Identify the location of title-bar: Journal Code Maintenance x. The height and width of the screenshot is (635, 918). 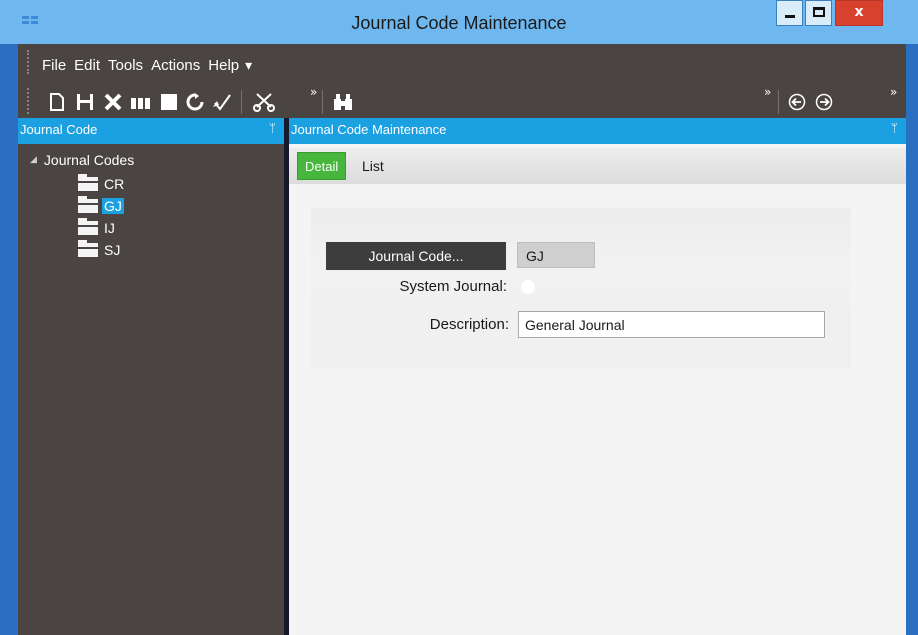
(459, 22).